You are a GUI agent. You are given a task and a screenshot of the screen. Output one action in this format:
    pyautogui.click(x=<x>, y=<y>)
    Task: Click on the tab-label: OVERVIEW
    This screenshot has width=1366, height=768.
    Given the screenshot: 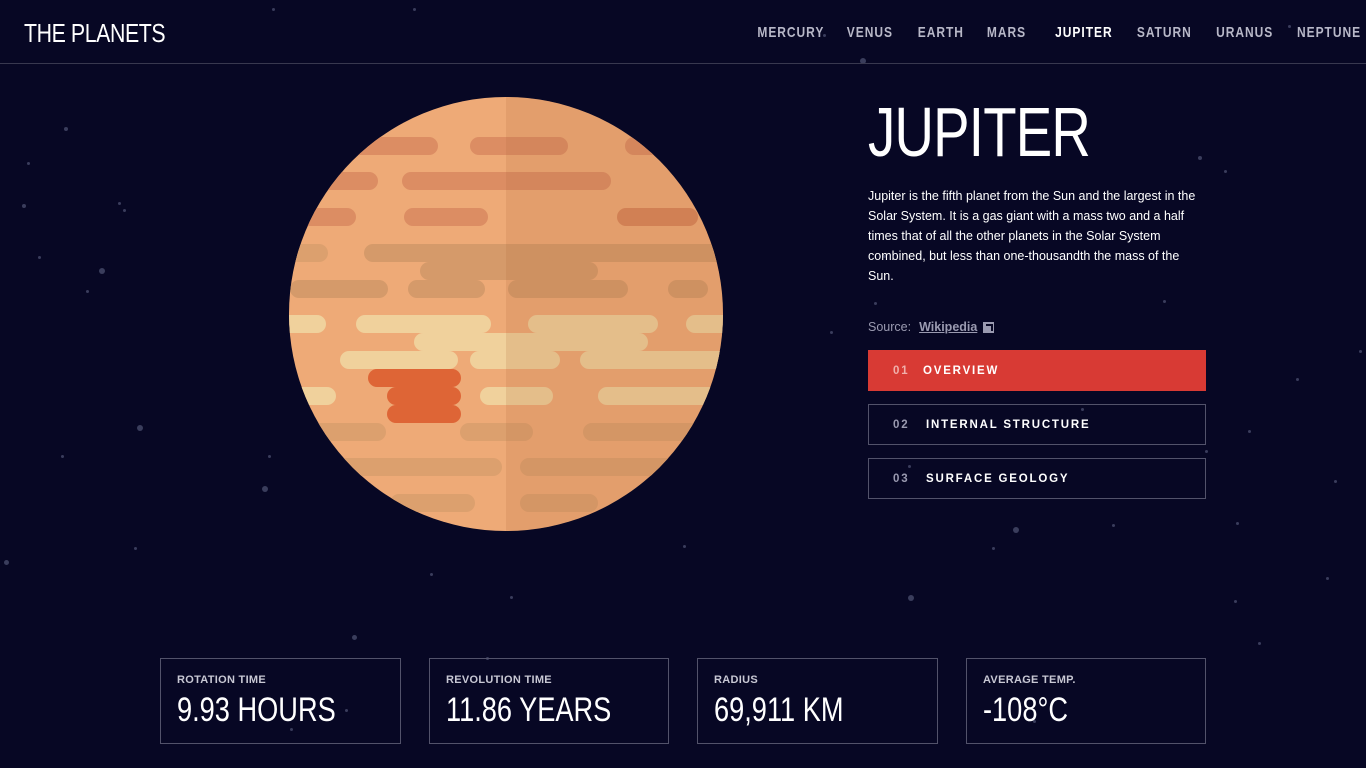 What is the action you would take?
    pyautogui.click(x=961, y=370)
    